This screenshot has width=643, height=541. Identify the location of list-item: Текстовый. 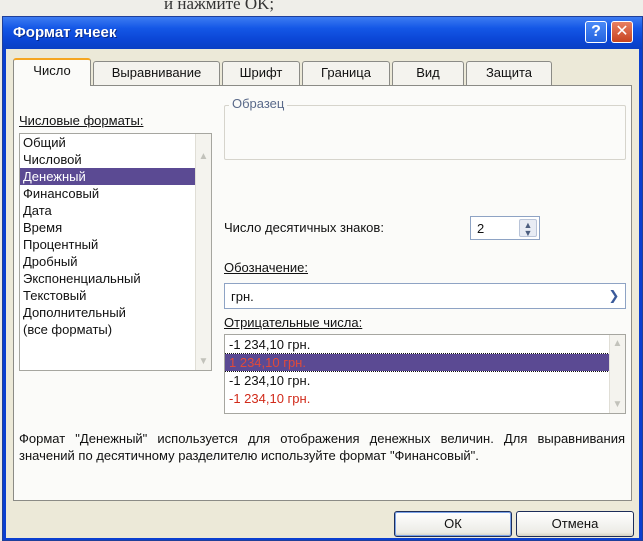
(115, 295).